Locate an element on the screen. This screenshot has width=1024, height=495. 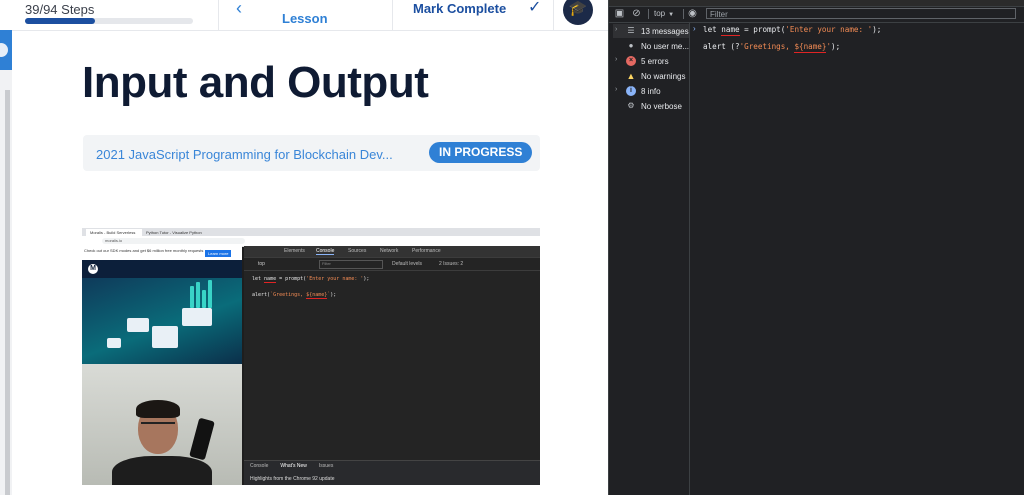
sidebar-item-label: 8 info is located at coordinates (651, 91).